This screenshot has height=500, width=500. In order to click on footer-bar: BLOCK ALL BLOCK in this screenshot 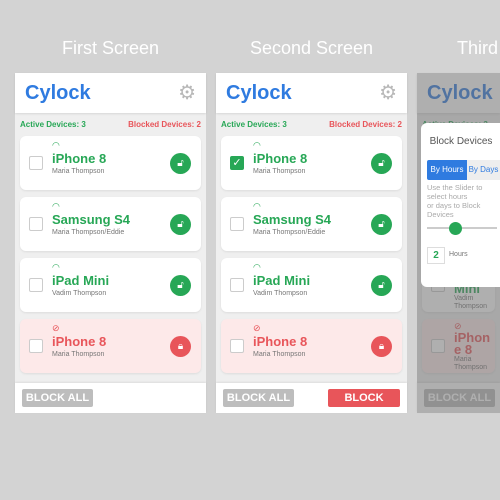, I will do `click(311, 398)`.